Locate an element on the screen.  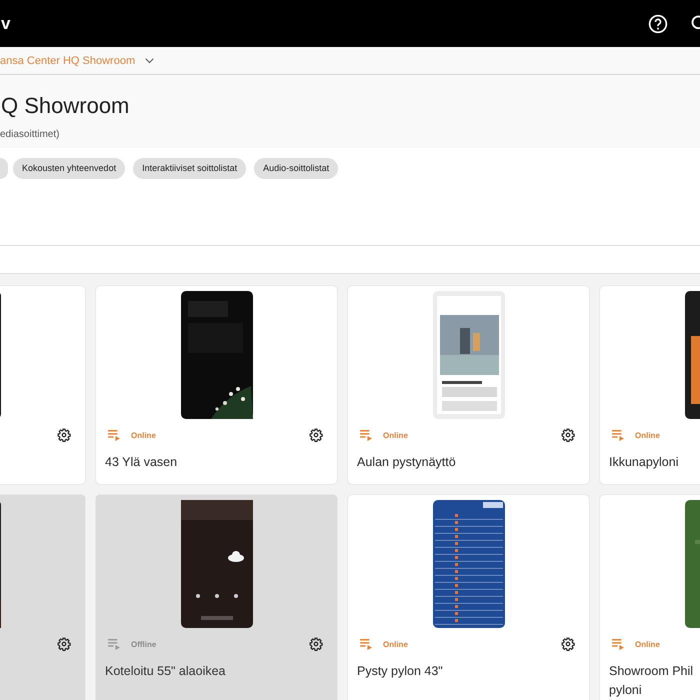
device-card: Online 43 Ylä vasen is located at coordinates (216, 385).